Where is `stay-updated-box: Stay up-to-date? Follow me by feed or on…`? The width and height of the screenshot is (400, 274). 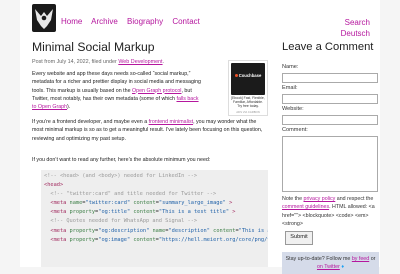 stay-updated-box: Stay up-to-date? Follow me by feed or on… is located at coordinates (330, 263).